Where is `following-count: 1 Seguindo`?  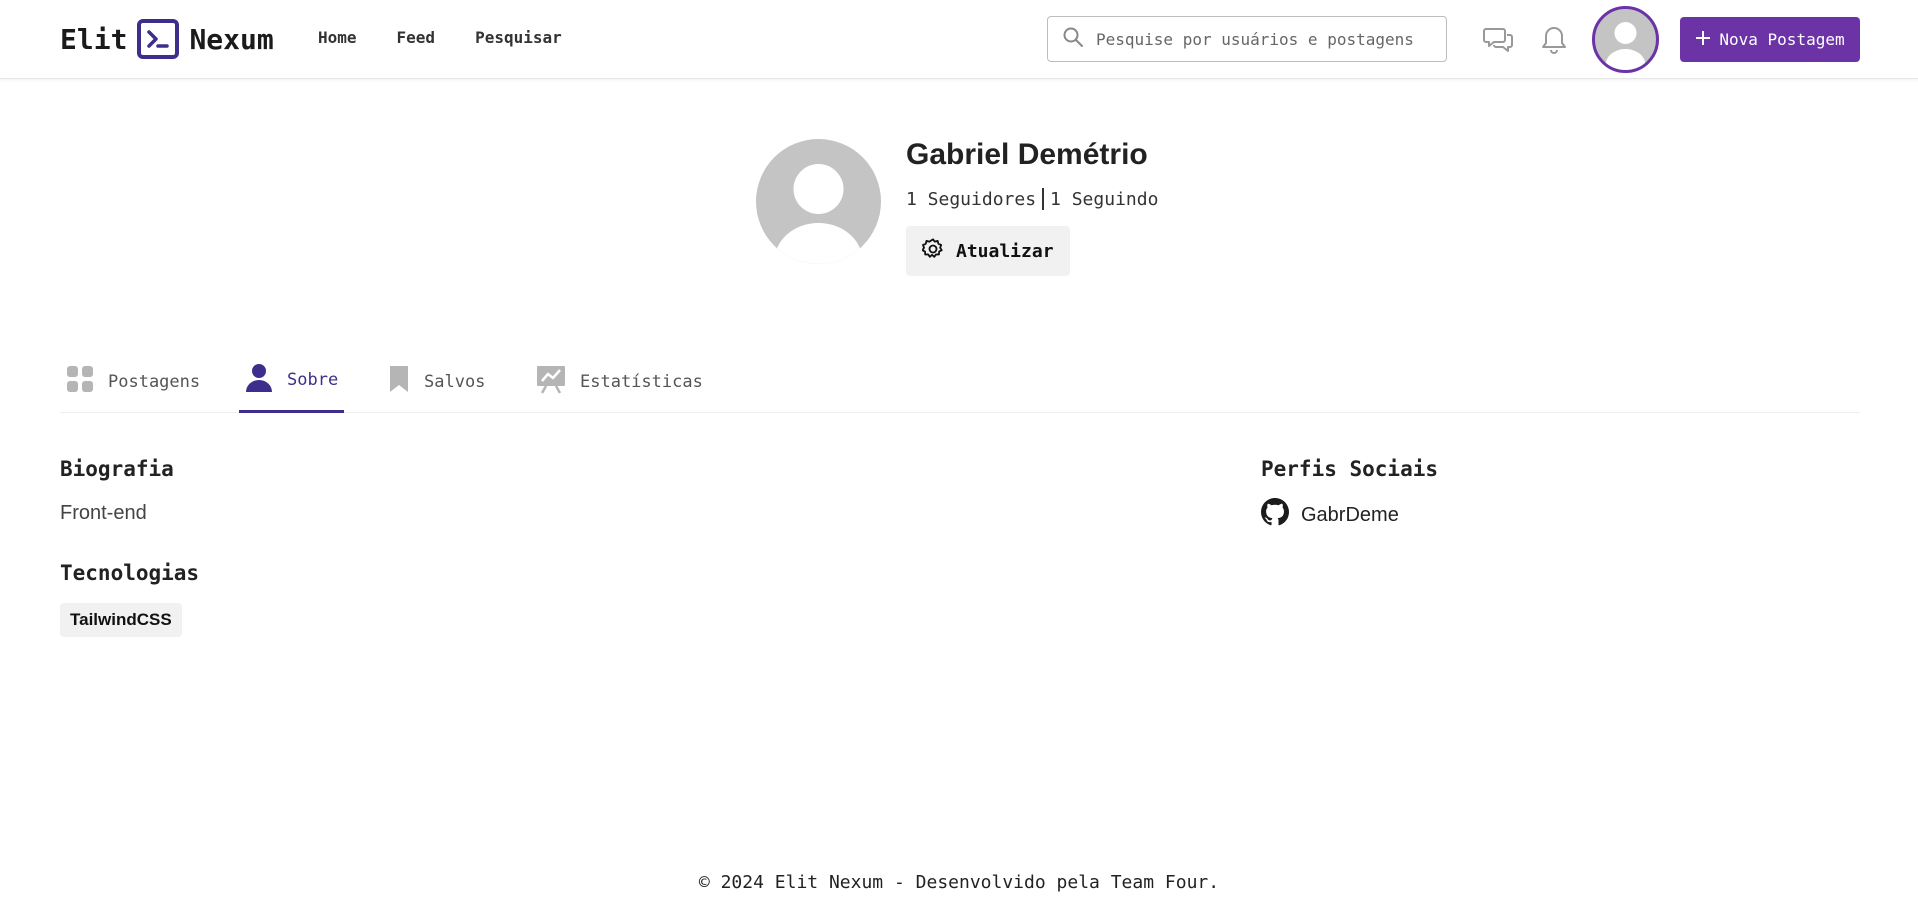 following-count: 1 Seguindo is located at coordinates (1104, 199).